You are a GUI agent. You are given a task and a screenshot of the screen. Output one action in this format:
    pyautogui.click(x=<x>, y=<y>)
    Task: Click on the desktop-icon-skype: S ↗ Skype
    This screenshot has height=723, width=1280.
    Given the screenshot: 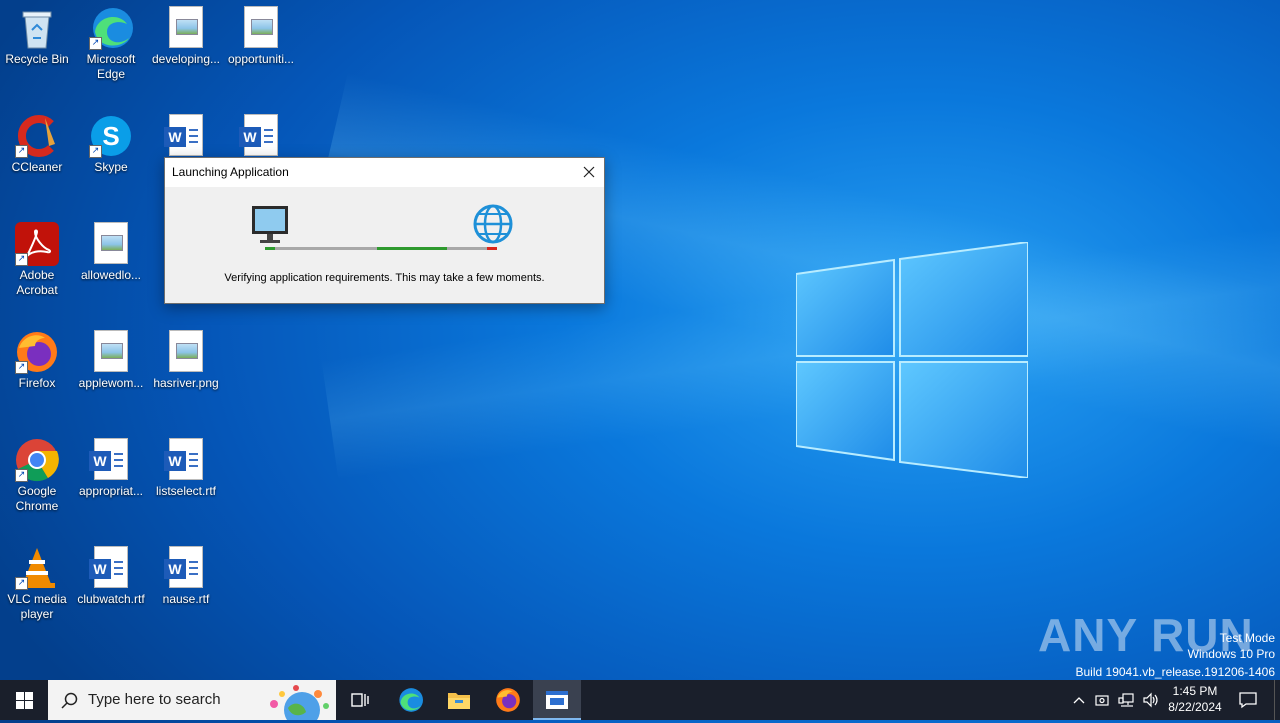 What is the action you would take?
    pyautogui.click(x=111, y=141)
    